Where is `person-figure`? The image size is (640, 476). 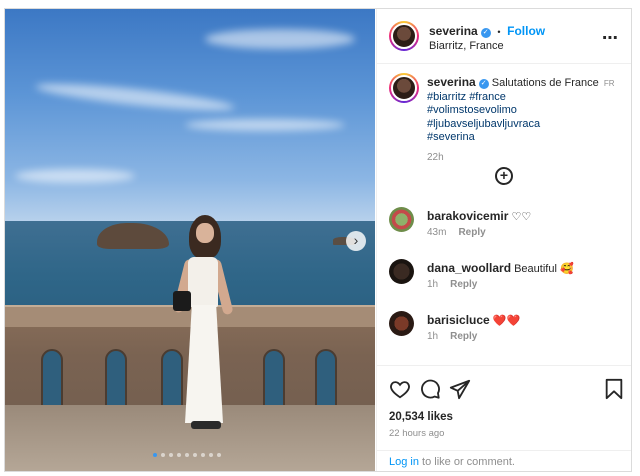 person-figure is located at coordinates (202, 328).